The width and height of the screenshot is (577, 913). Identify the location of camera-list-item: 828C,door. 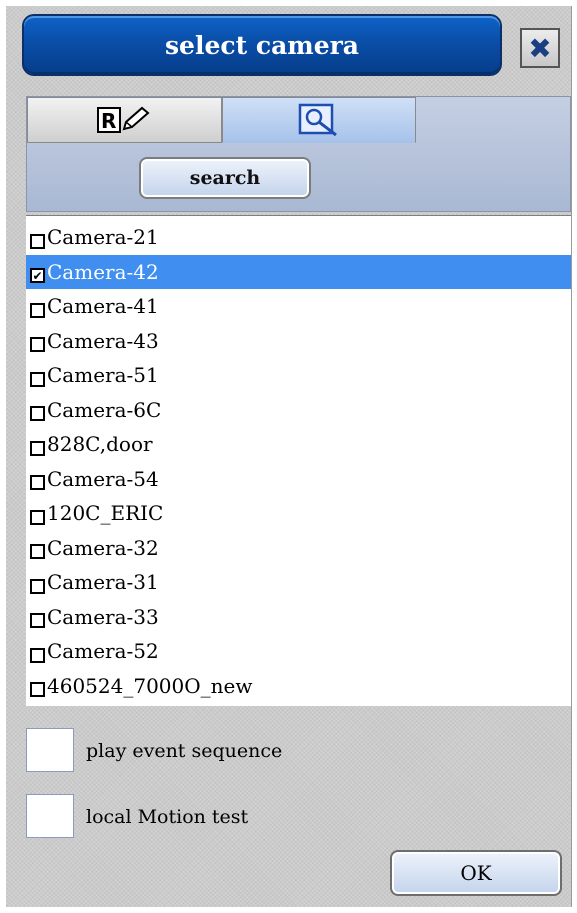
(298, 444).